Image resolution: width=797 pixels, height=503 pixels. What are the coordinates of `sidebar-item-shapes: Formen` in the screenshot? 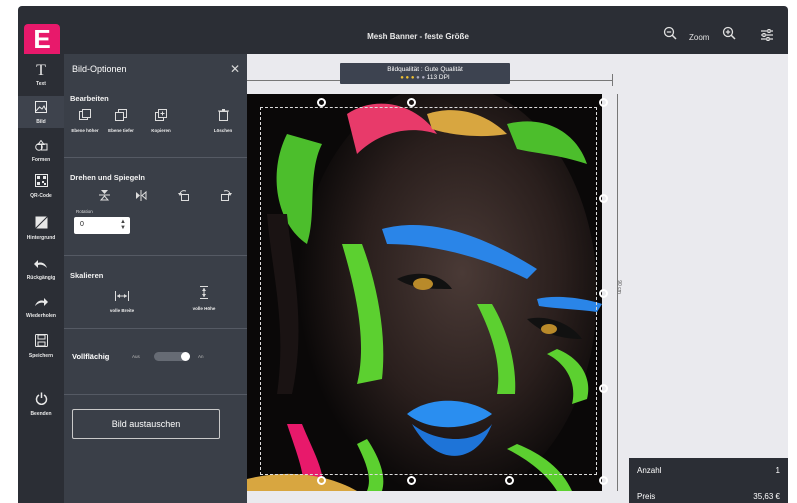 It's located at (41, 153).